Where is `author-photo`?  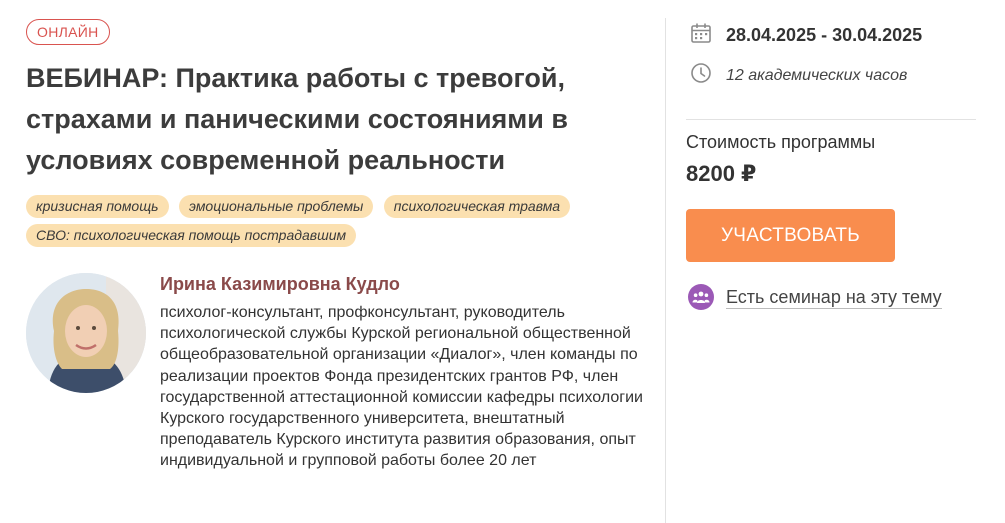 author-photo is located at coordinates (86, 333).